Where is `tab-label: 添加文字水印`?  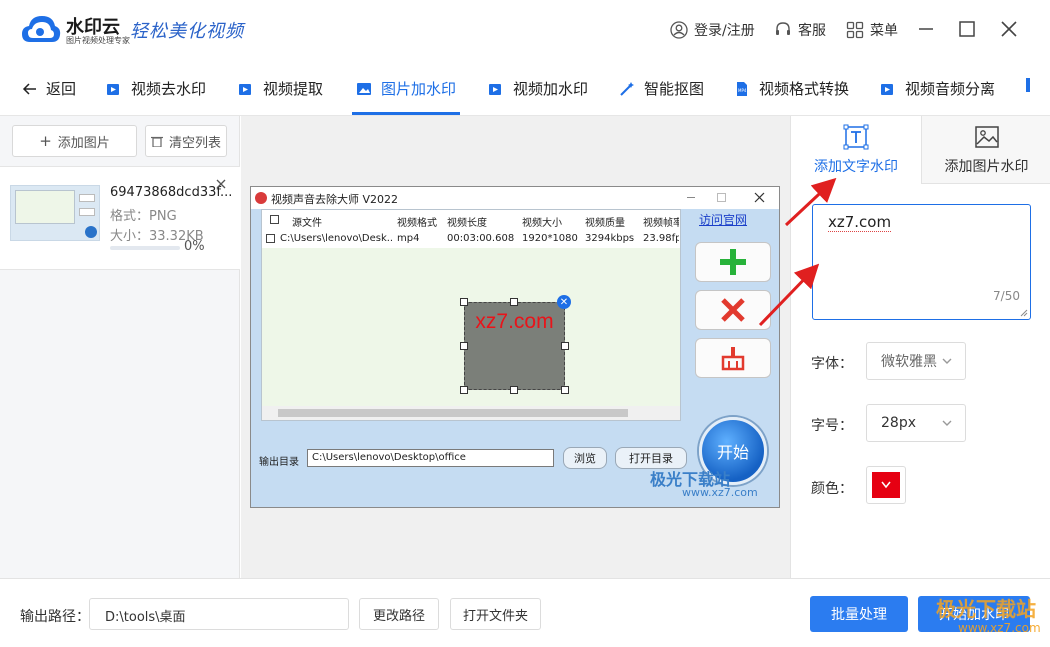
tab-label: 添加文字水印 is located at coordinates (856, 167).